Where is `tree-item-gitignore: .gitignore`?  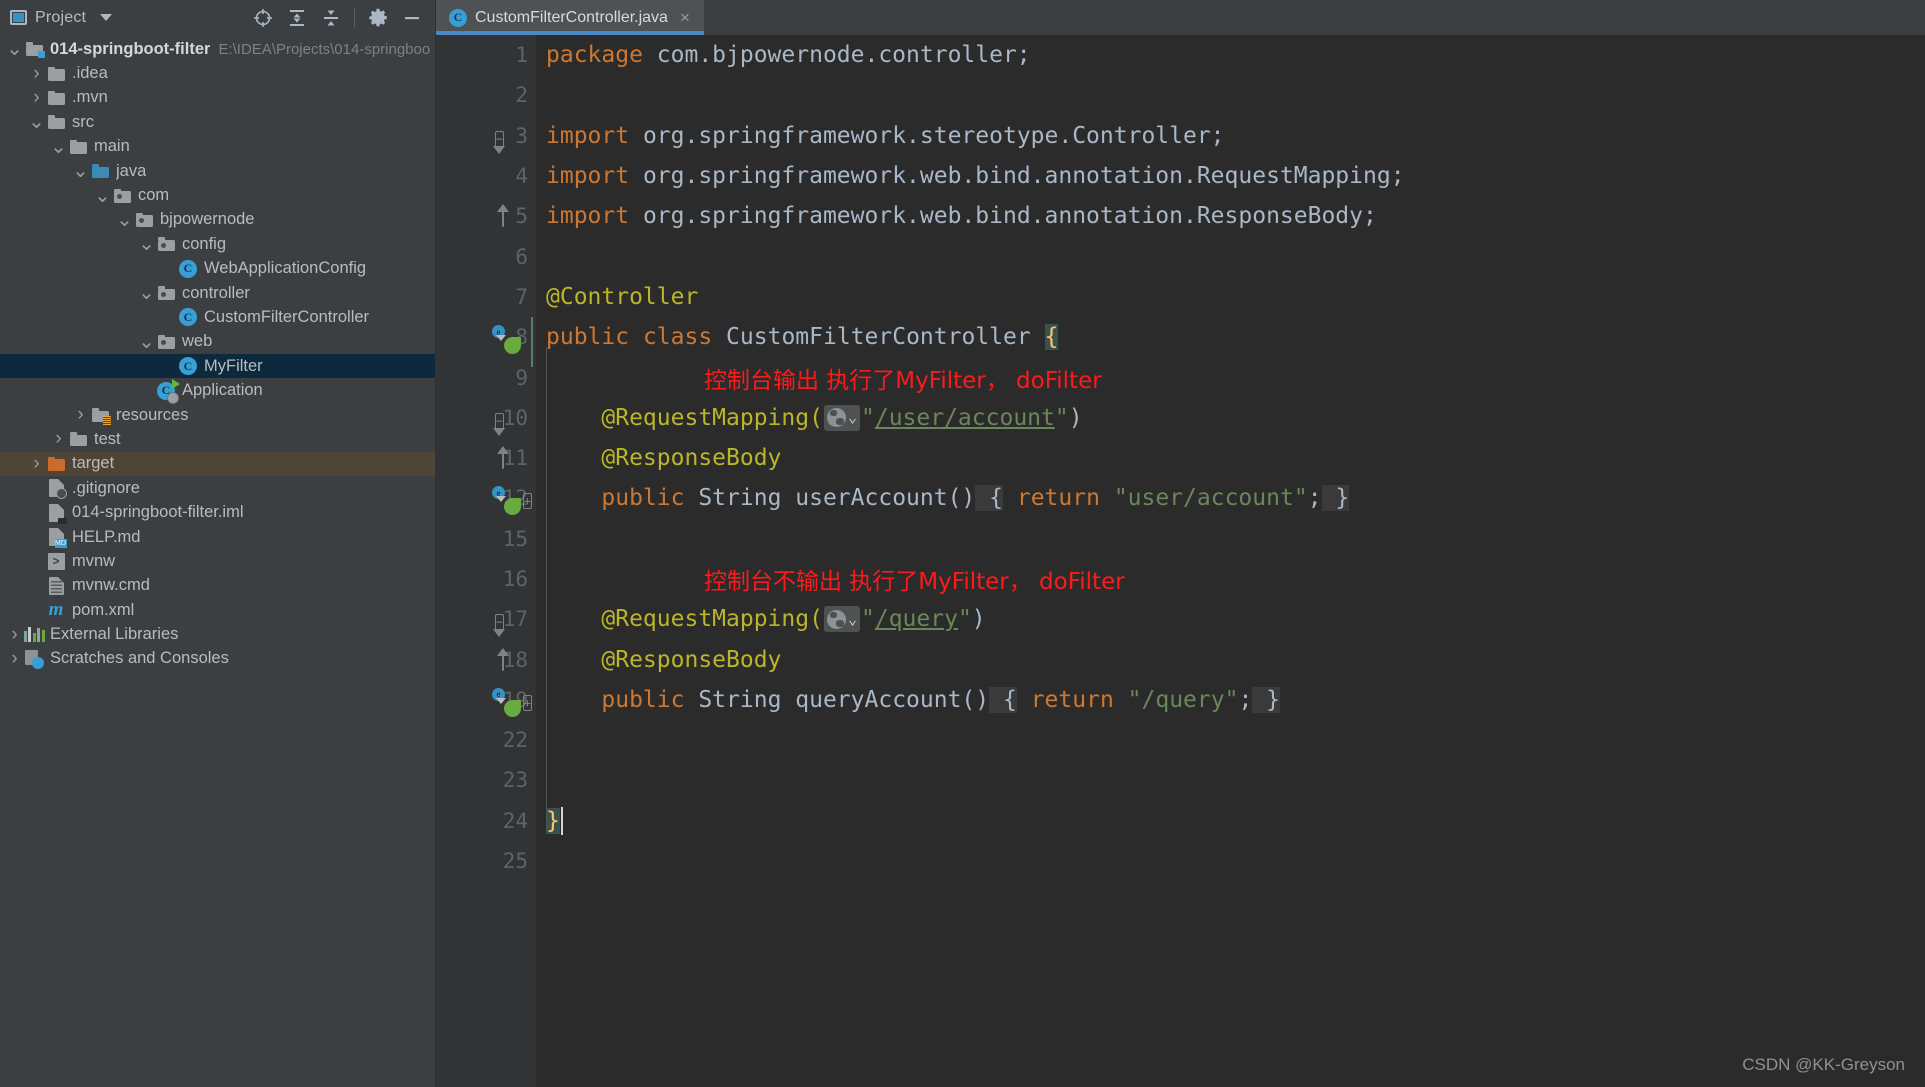
tree-item-gitignore: .gitignore is located at coordinates (217, 488).